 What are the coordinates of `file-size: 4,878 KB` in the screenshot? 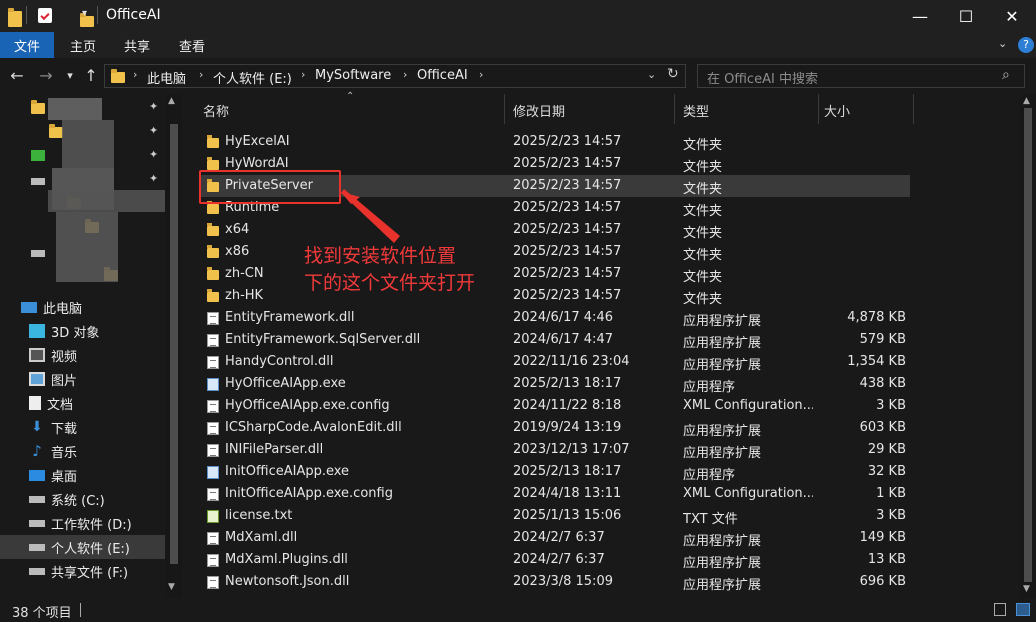 It's located at (876, 317).